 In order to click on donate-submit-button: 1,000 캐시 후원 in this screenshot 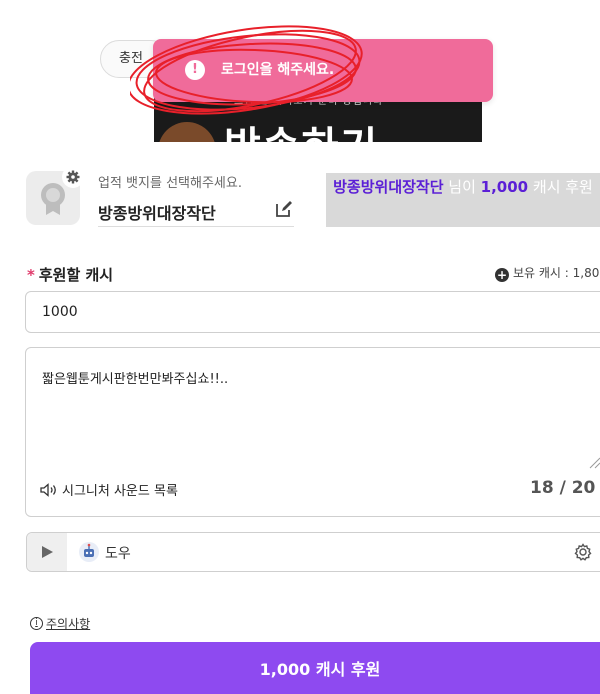, I will do `click(315, 668)`.